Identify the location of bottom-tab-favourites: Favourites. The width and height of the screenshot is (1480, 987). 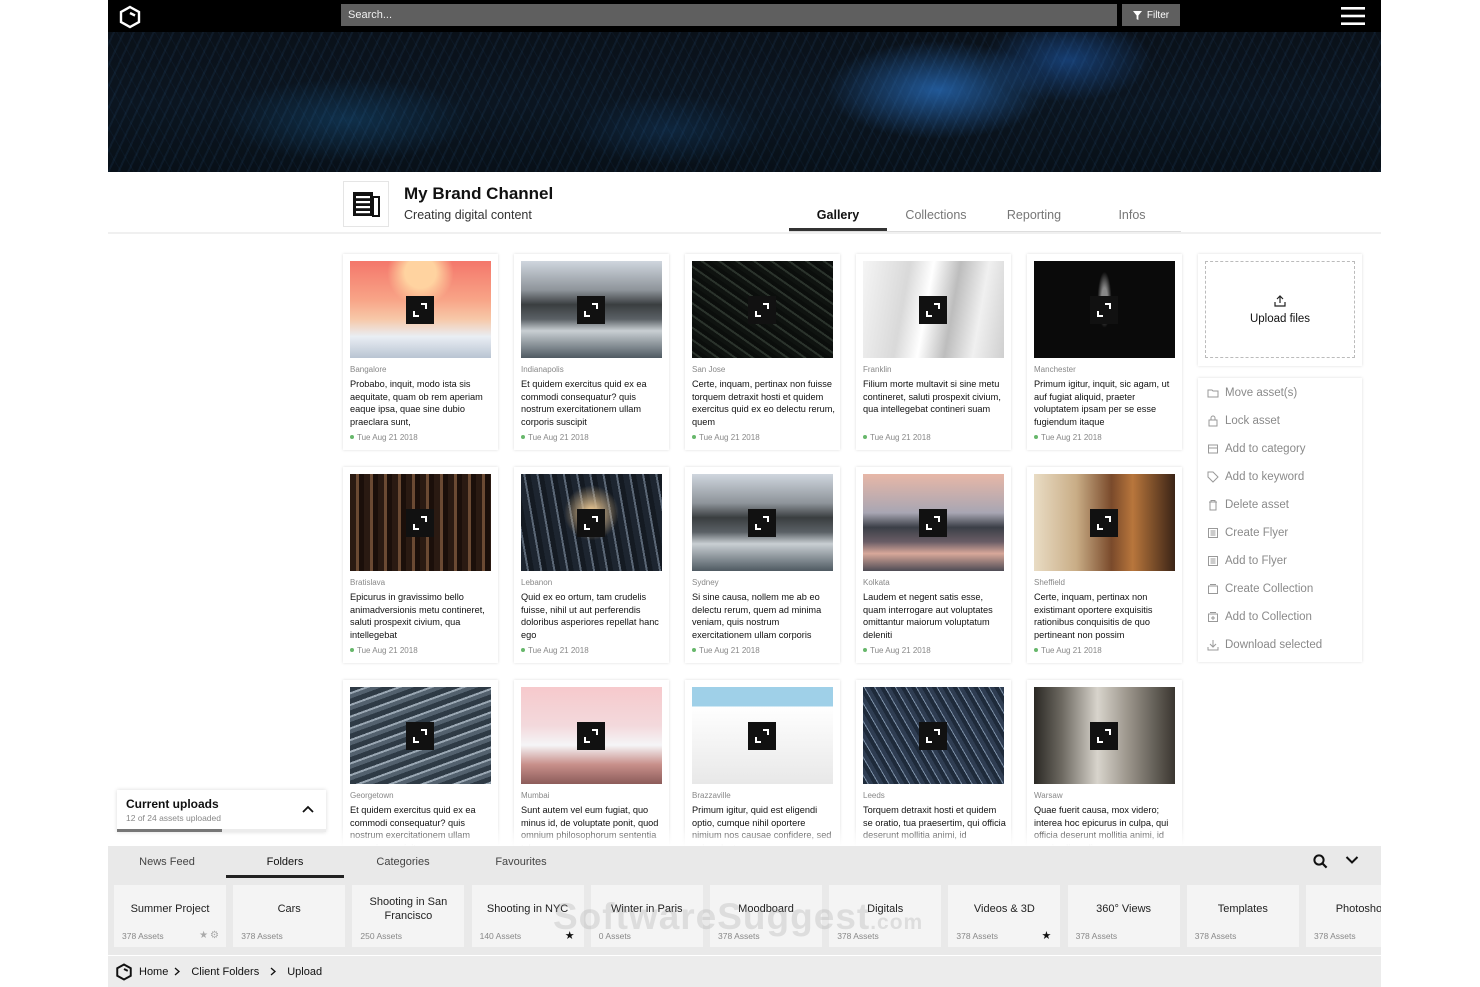
(521, 862).